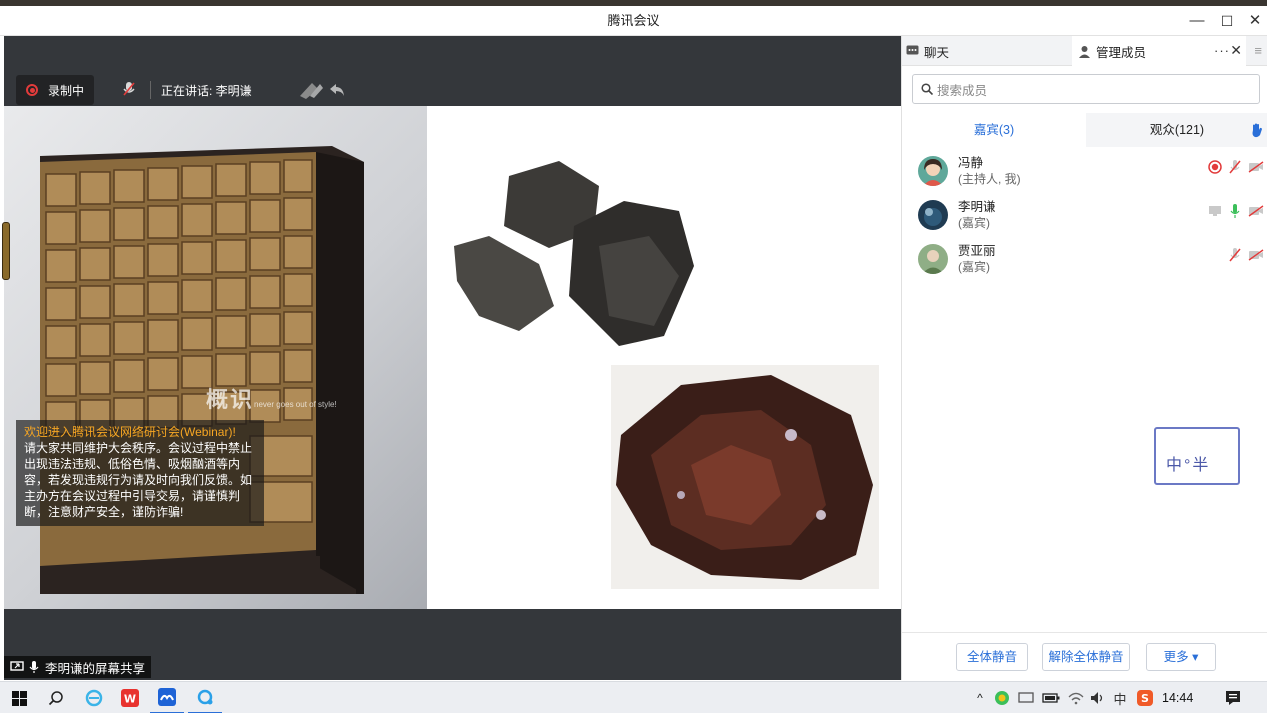 The width and height of the screenshot is (1267, 713). What do you see at coordinates (1121, 53) in the screenshot?
I see `tab-members-label: 管理成员` at bounding box center [1121, 53].